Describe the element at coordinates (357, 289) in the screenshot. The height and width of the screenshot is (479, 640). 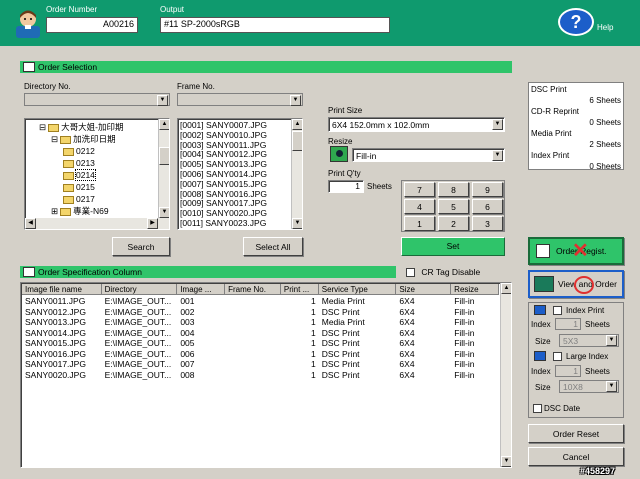
I see `column-header: Service Type` at that location.